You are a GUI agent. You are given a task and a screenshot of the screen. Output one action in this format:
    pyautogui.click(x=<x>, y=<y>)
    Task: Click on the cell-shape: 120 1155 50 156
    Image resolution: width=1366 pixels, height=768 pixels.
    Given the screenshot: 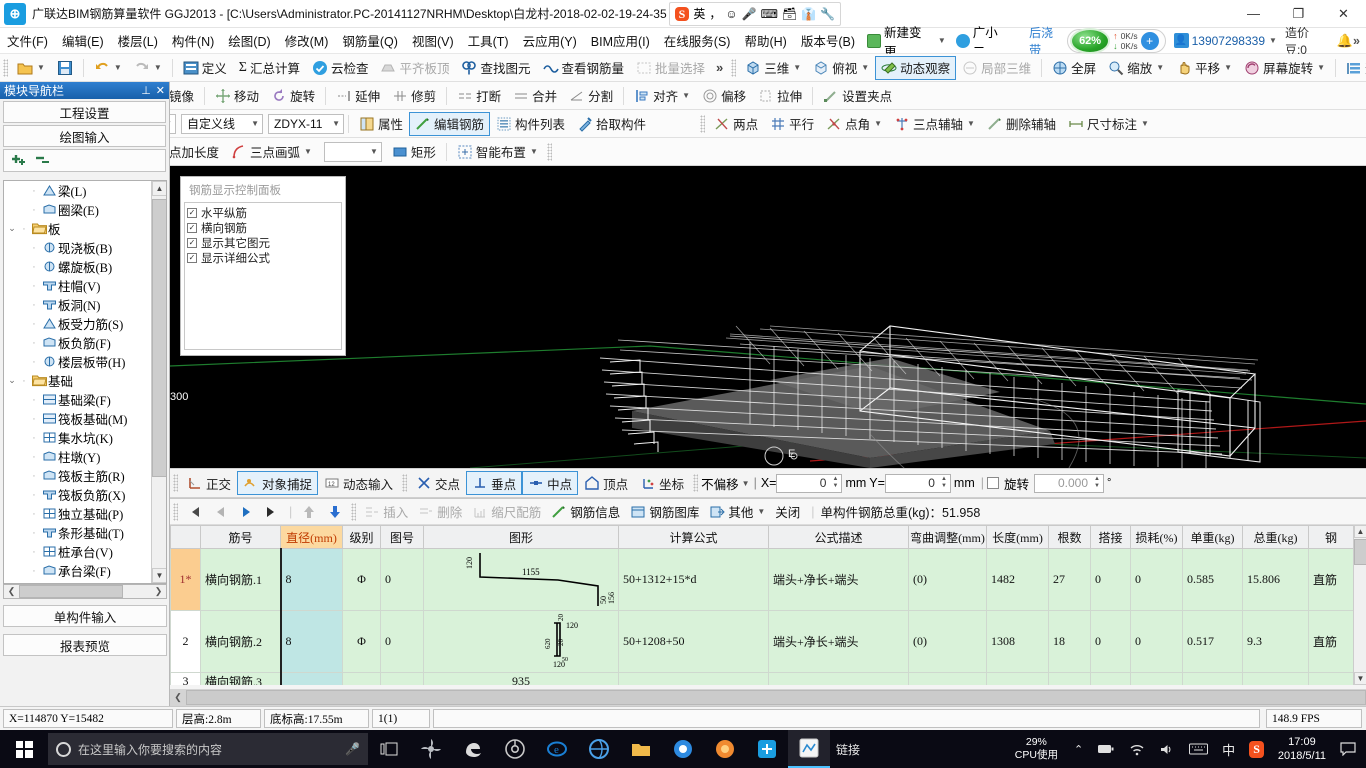 What is the action you would take?
    pyautogui.click(x=521, y=579)
    